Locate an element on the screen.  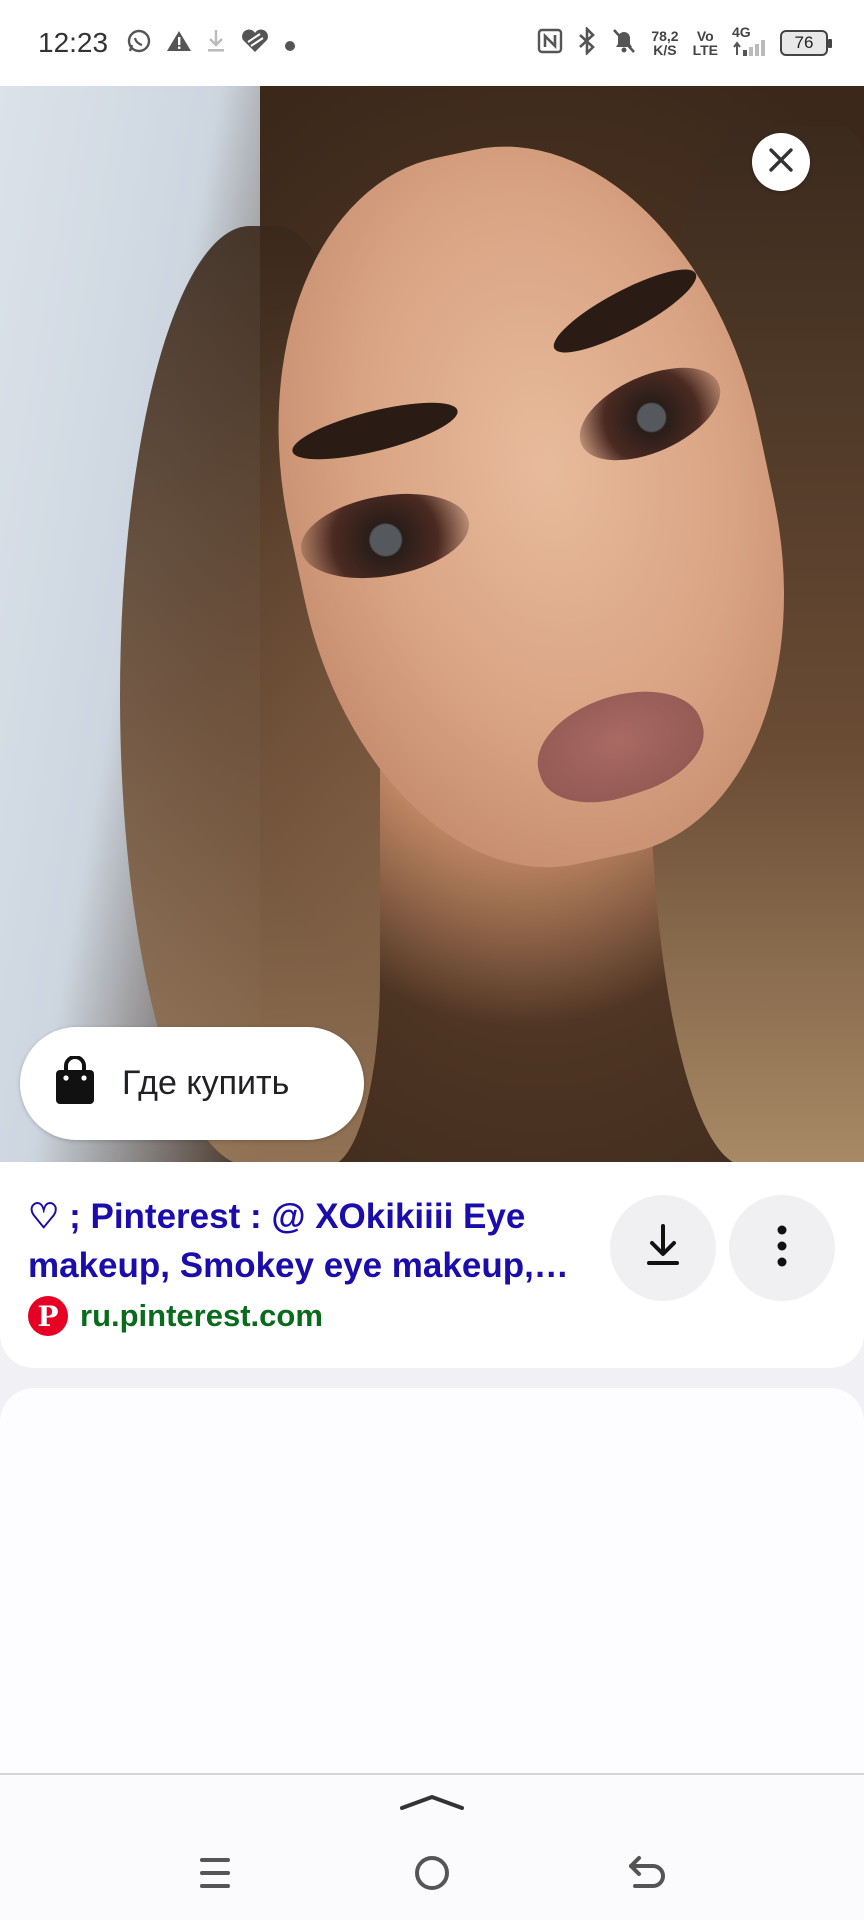
mute-icon is located at coordinates (624, 43).